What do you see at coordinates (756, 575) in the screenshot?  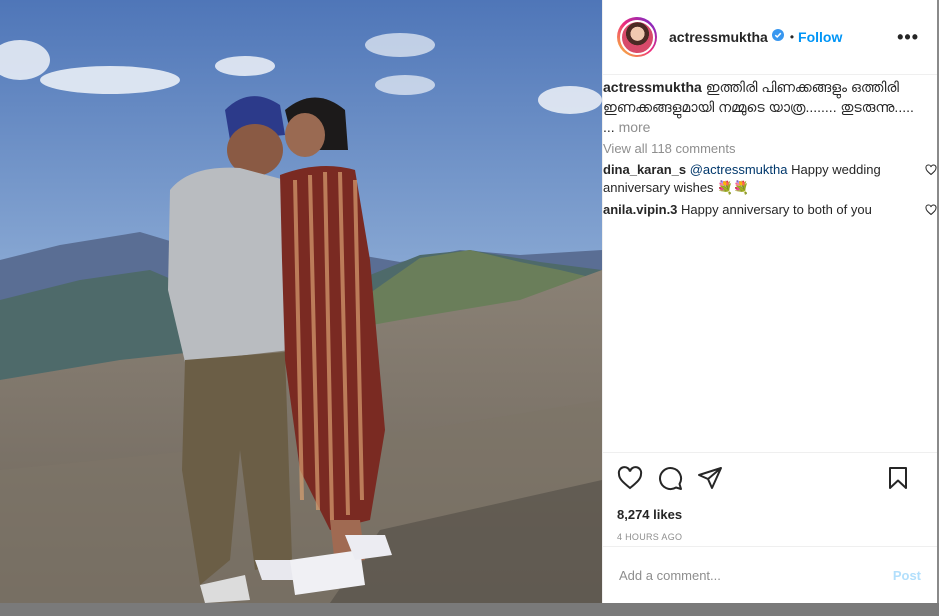 I see `comment-input` at bounding box center [756, 575].